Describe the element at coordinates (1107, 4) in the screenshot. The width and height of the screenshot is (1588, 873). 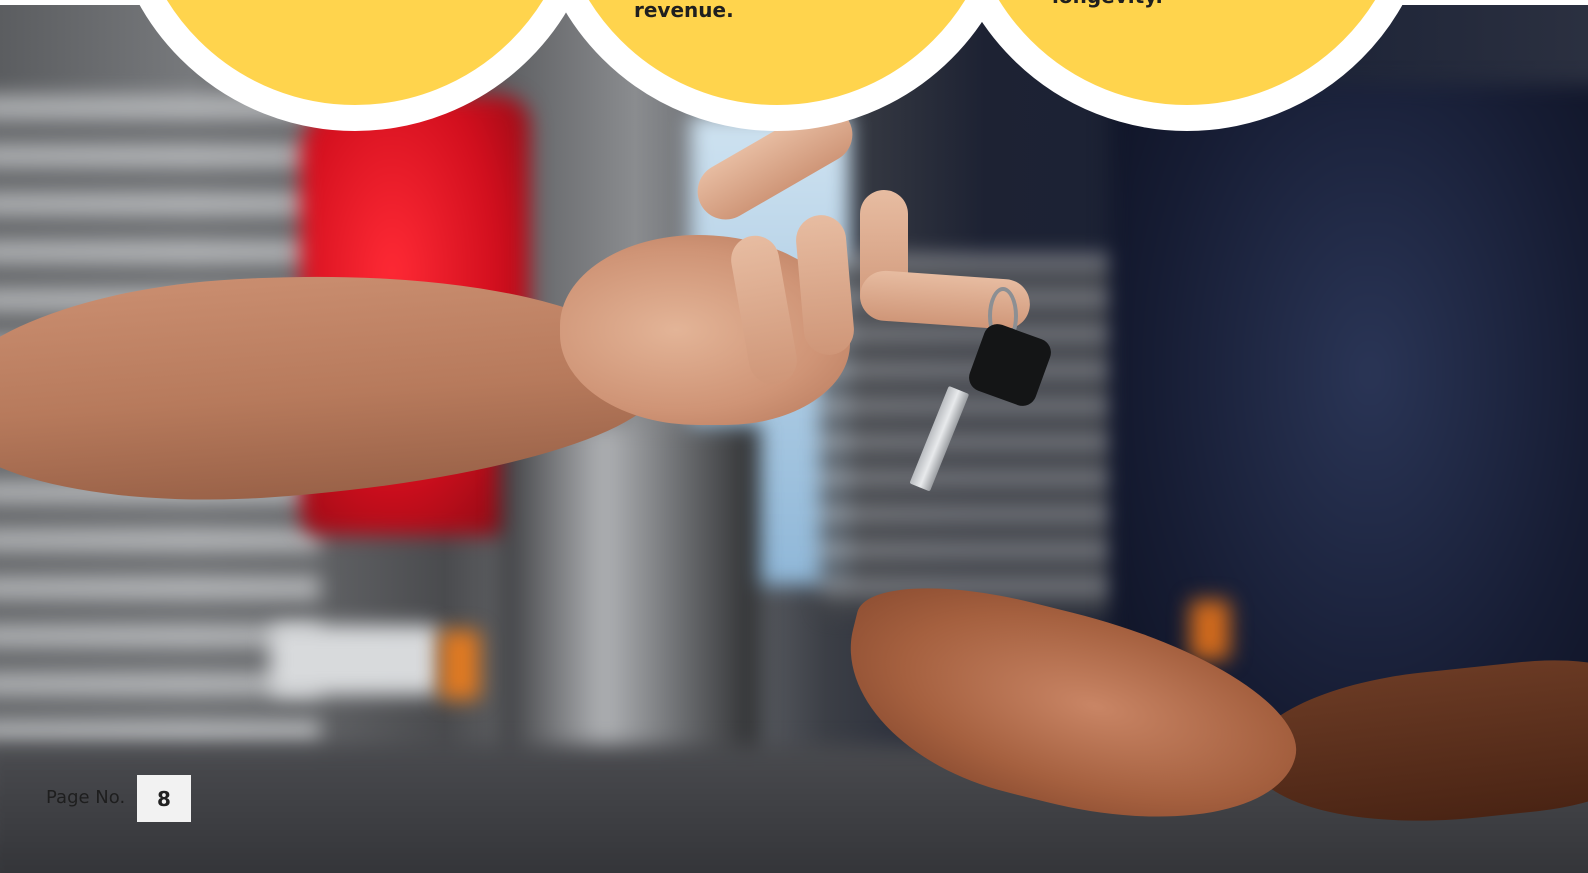
I see `circle-right-text: longevity.` at that location.